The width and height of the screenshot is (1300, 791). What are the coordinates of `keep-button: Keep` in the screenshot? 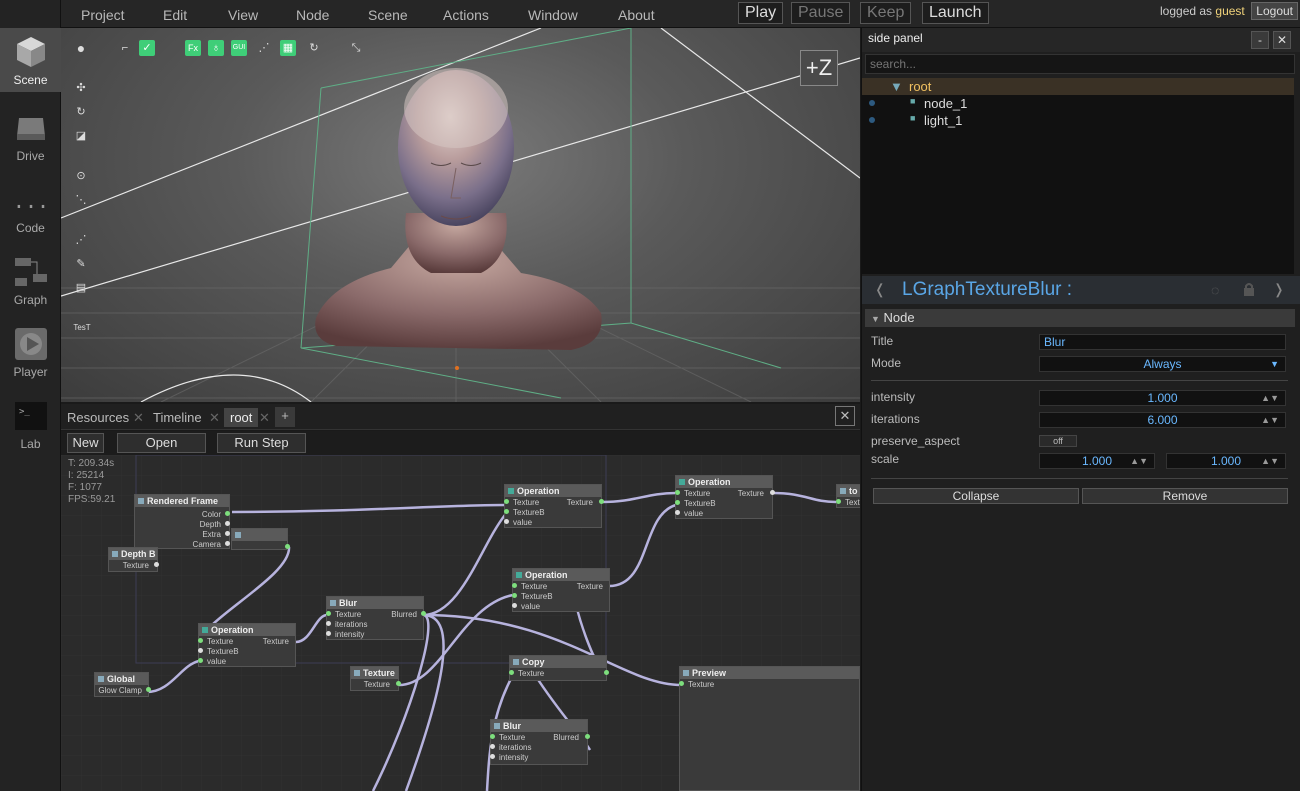 It's located at (886, 13).